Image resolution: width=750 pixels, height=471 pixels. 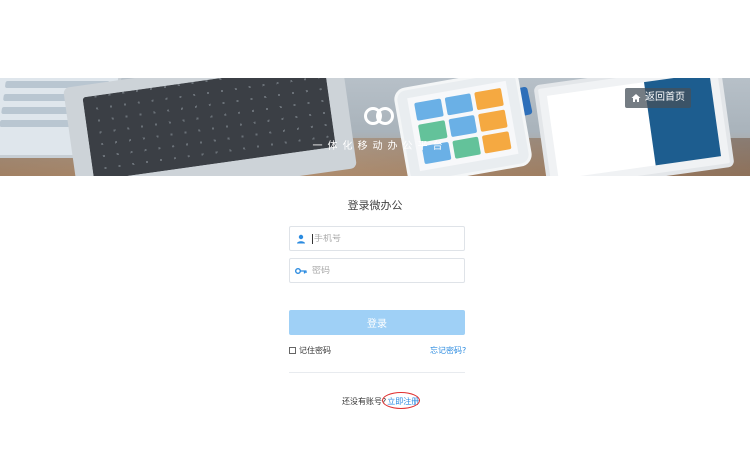 I want to click on divider, so click(x=377, y=372).